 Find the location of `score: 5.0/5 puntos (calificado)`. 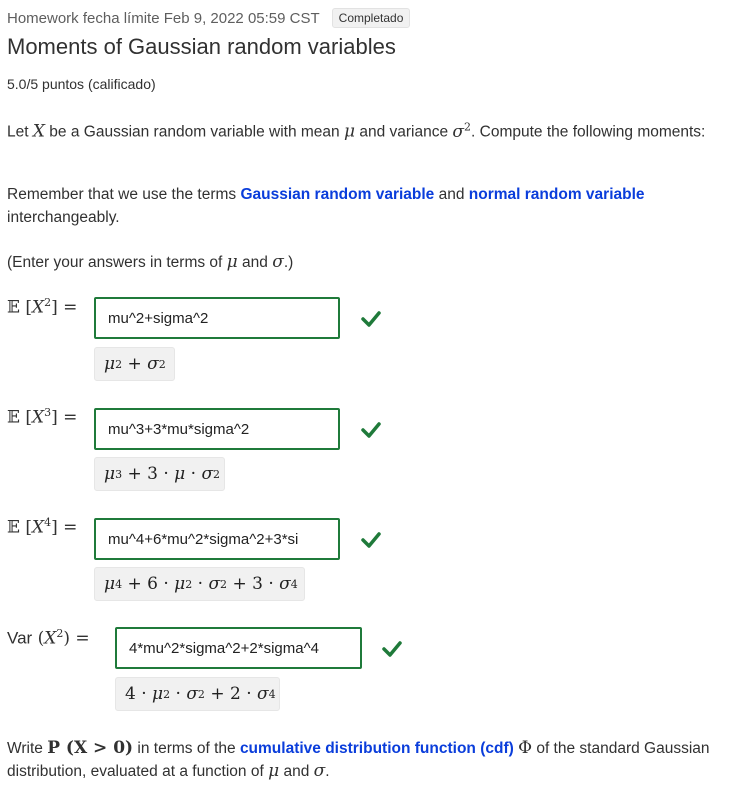

score: 5.0/5 puntos (calificado) is located at coordinates (81, 84).